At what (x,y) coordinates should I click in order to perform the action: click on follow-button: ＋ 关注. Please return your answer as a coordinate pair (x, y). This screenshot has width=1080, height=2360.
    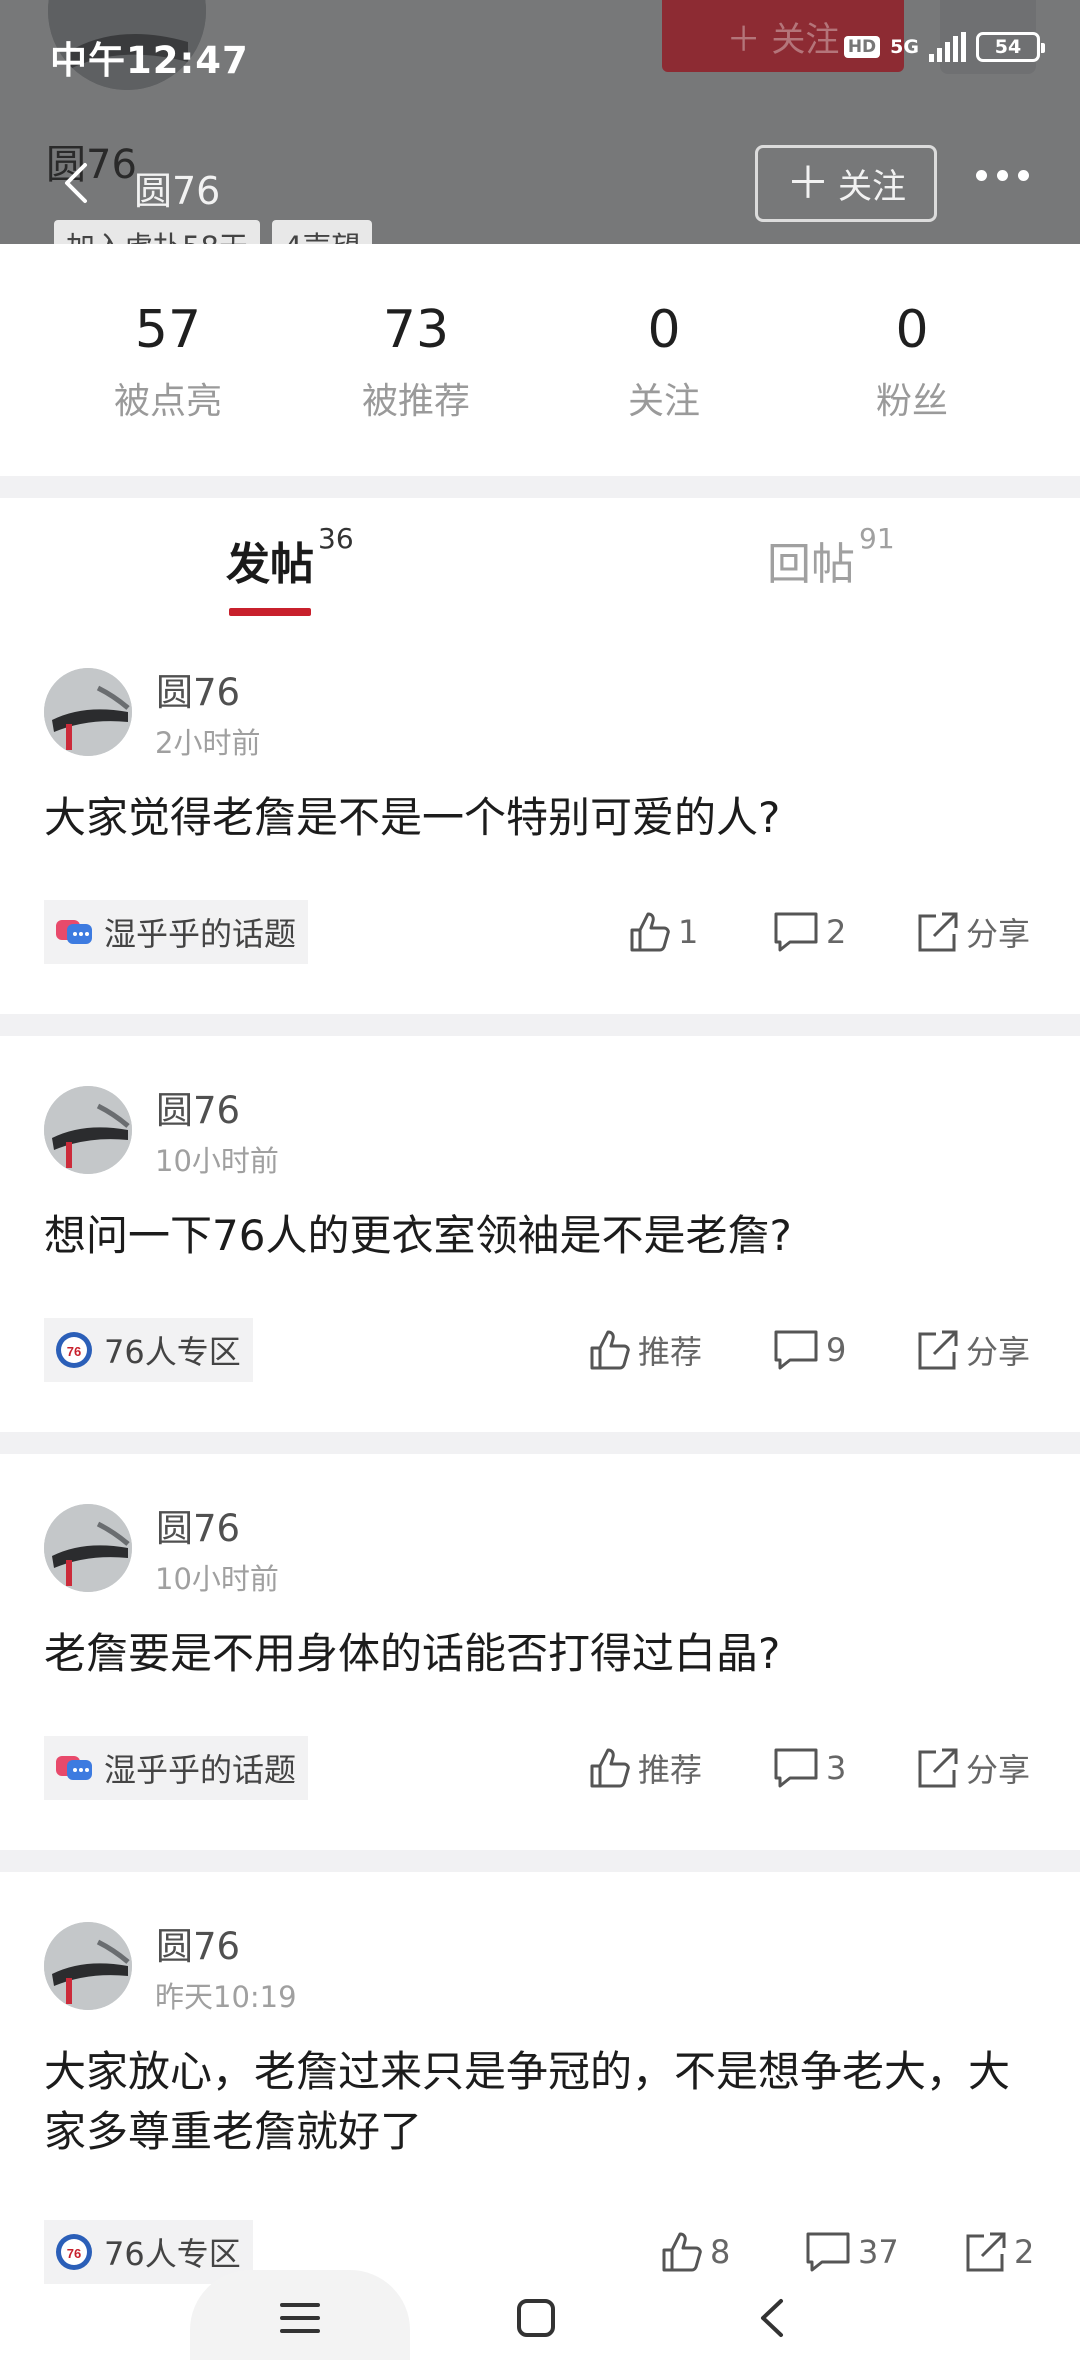
    Looking at the image, I should click on (846, 183).